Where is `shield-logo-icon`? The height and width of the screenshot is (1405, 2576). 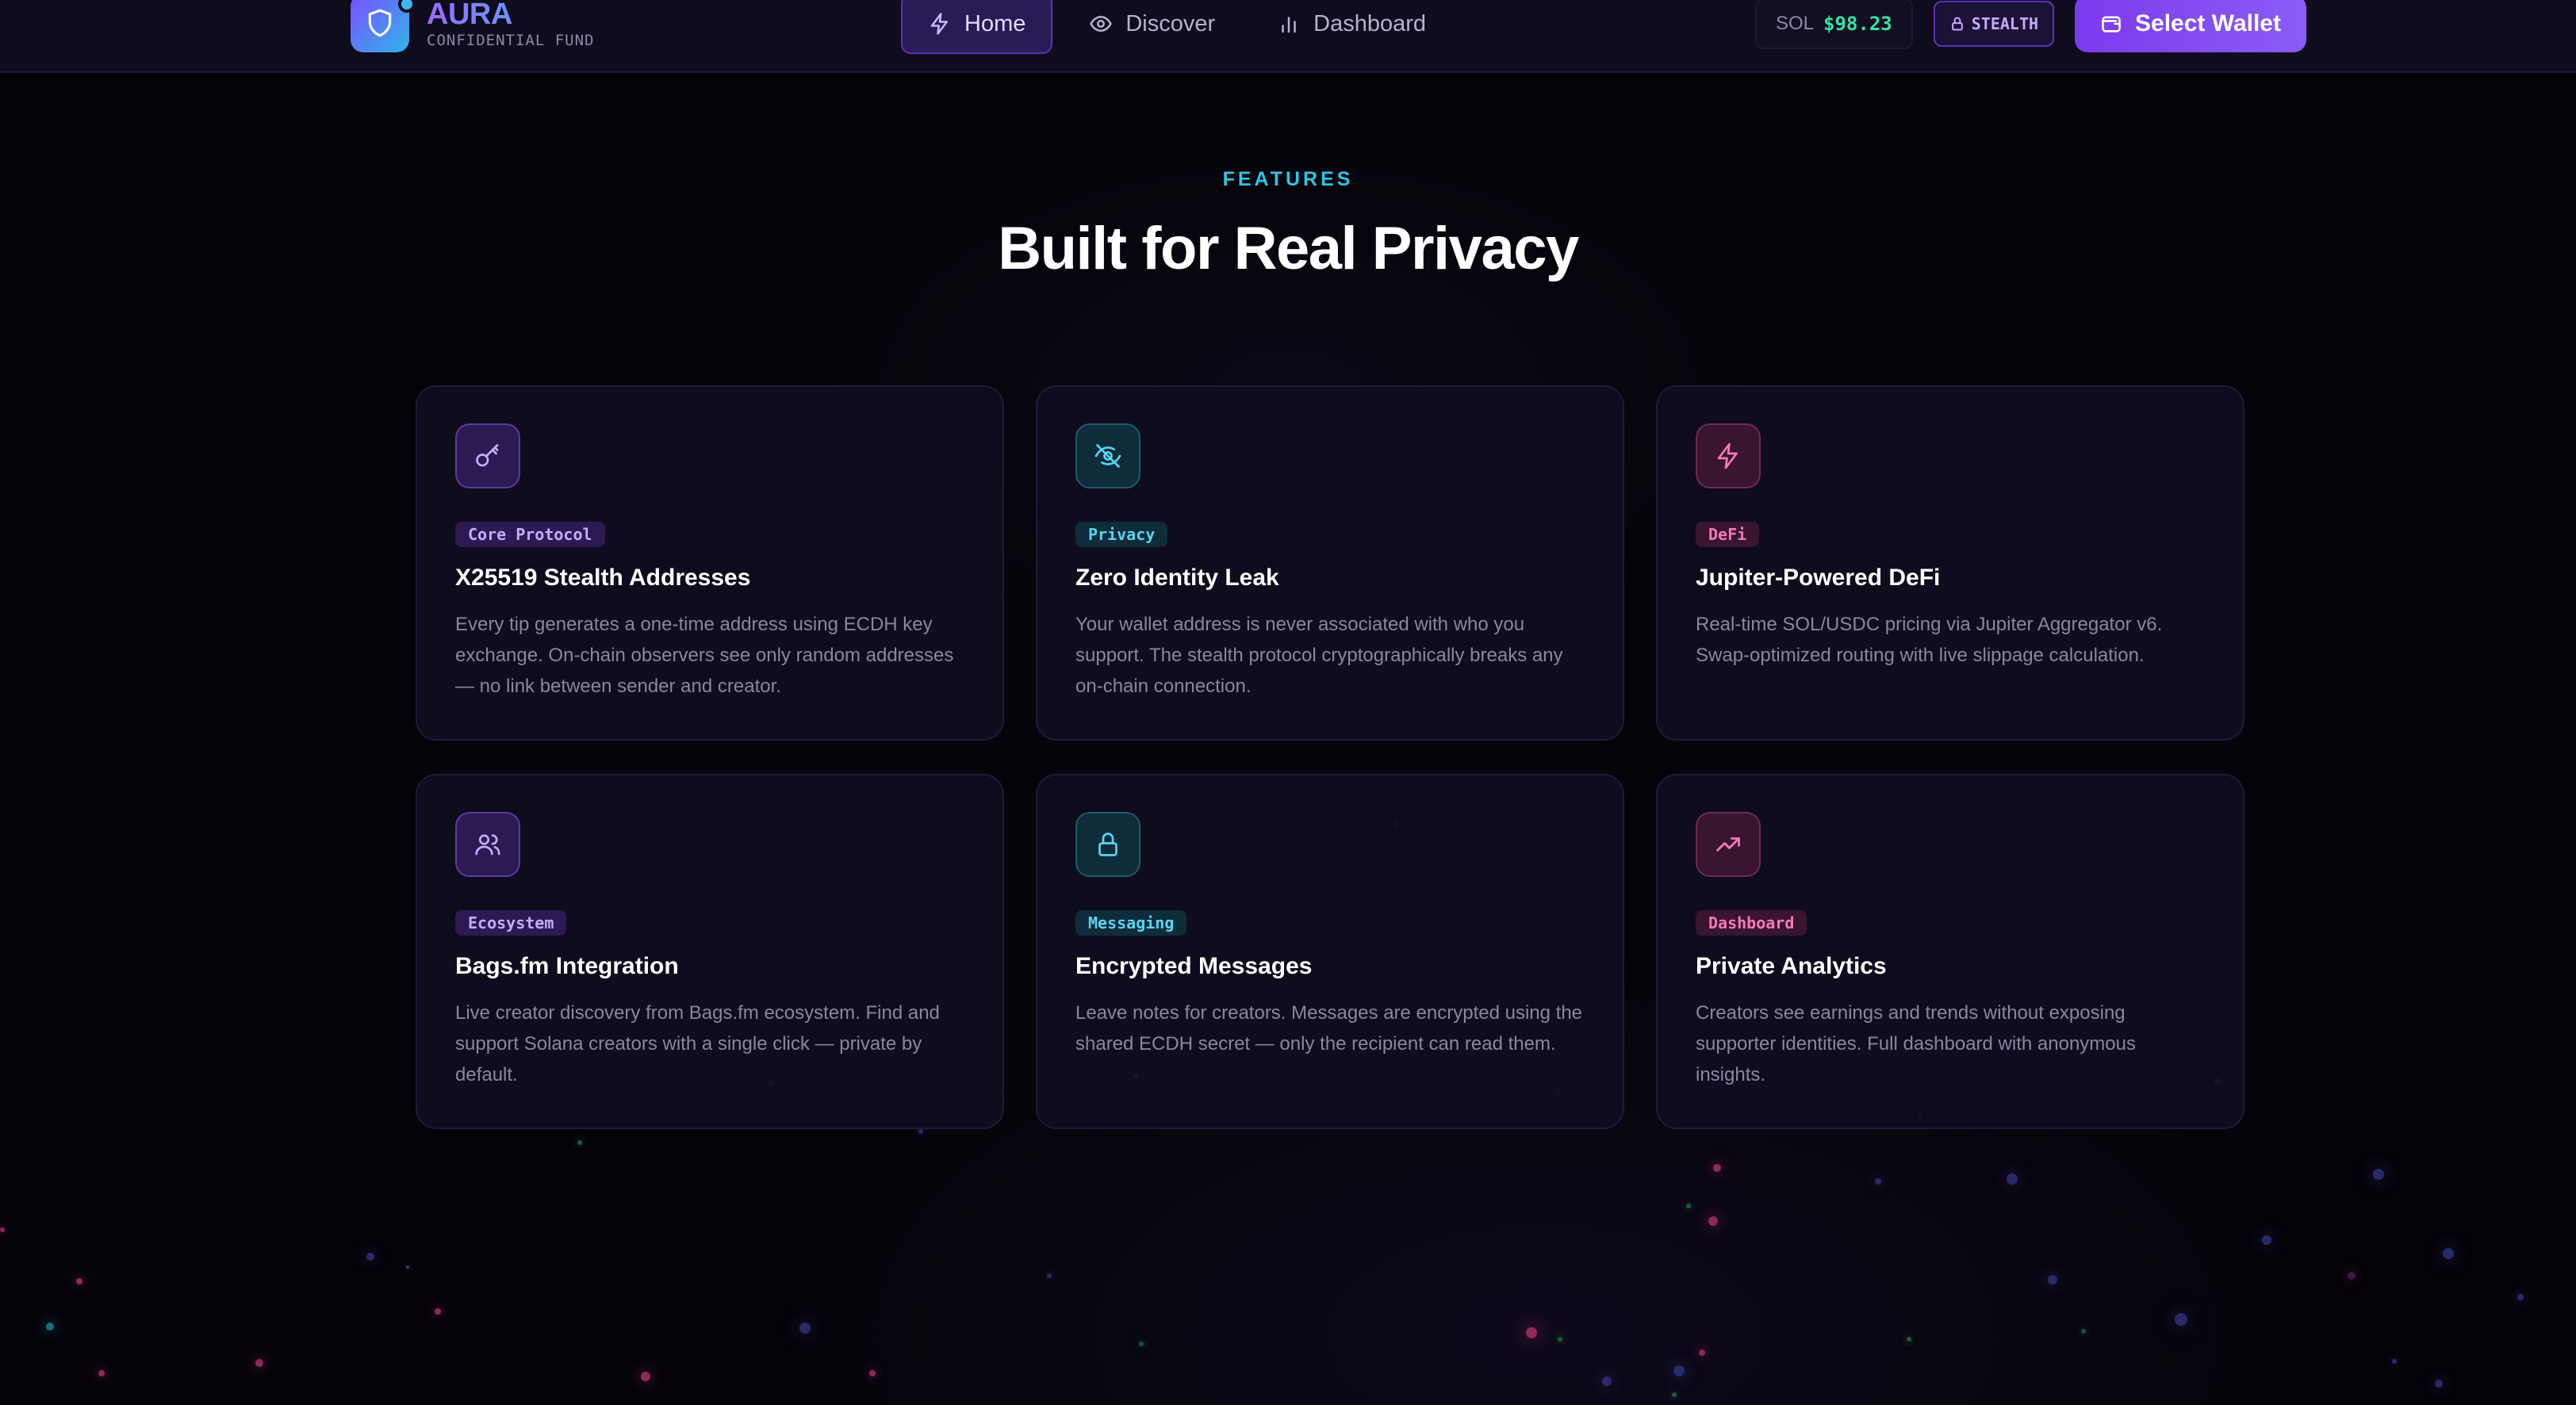 shield-logo-icon is located at coordinates (383, 26).